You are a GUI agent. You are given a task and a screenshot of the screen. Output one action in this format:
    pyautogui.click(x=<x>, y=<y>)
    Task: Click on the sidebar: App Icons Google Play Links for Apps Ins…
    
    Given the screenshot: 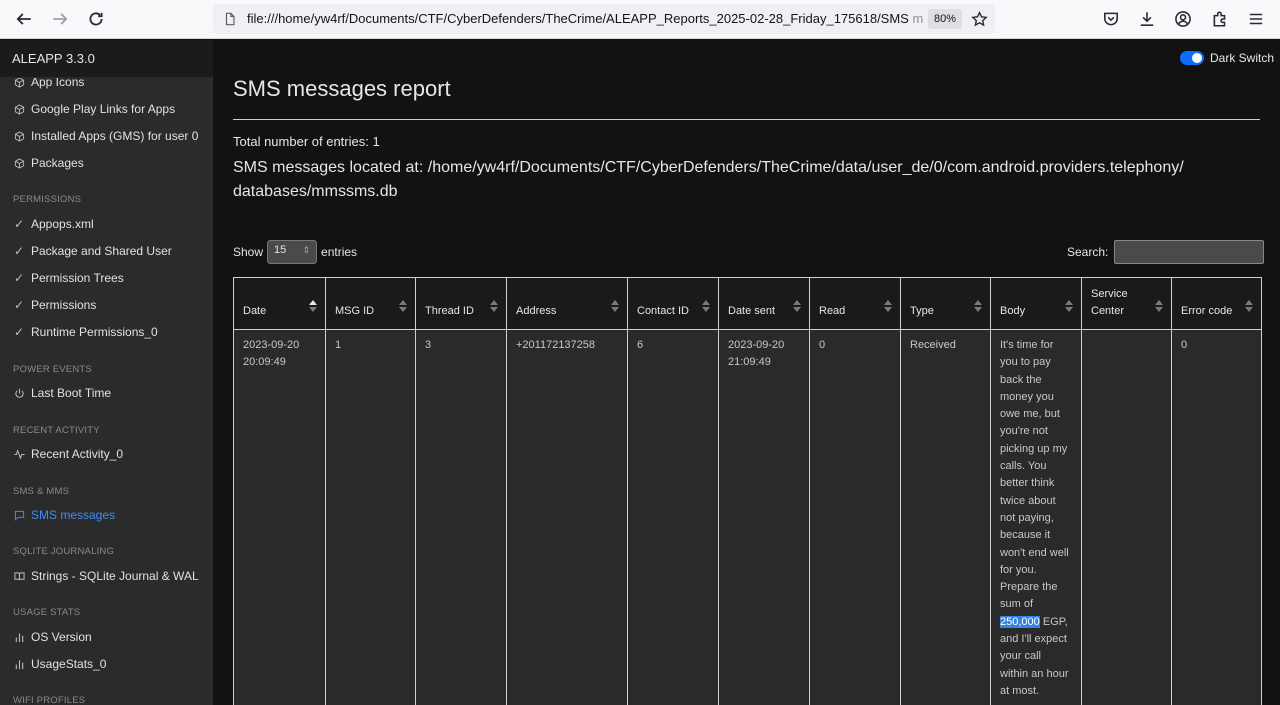 What is the action you would take?
    pyautogui.click(x=106, y=391)
    